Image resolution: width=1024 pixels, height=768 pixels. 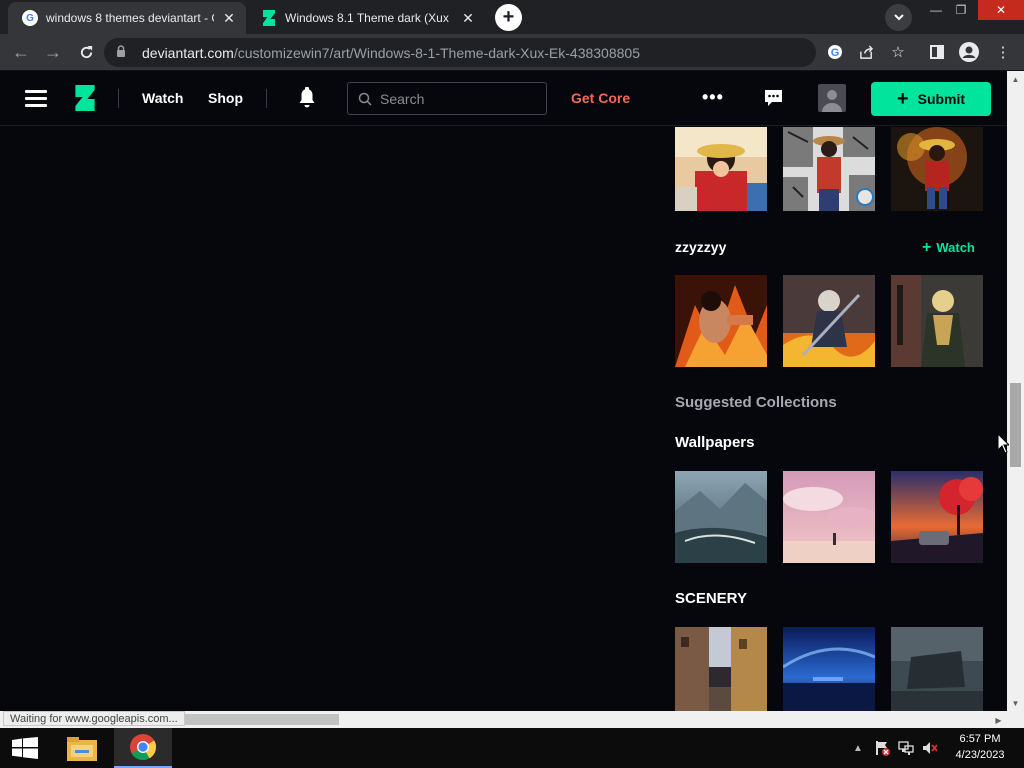 I want to click on bell-icon, so click(x=307, y=98).